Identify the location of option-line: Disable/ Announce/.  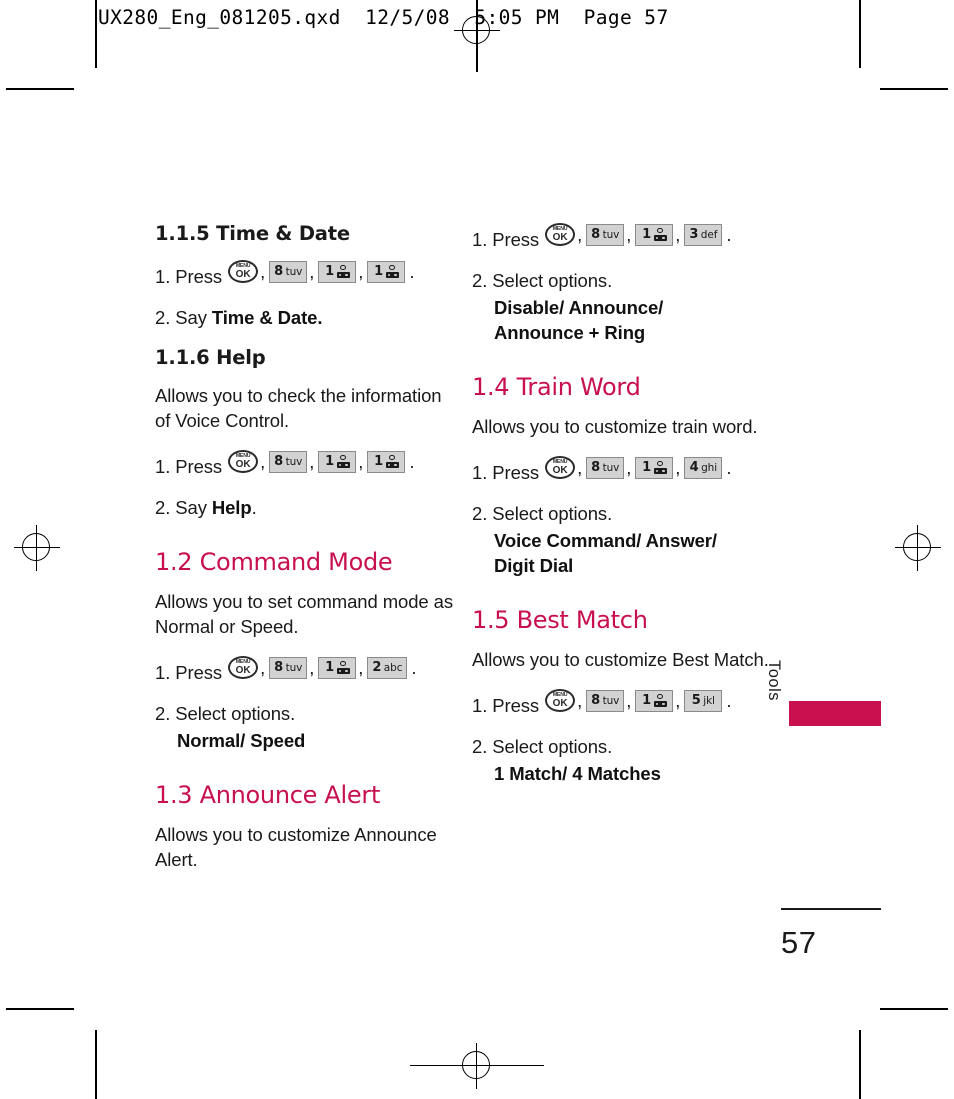
(579, 307).